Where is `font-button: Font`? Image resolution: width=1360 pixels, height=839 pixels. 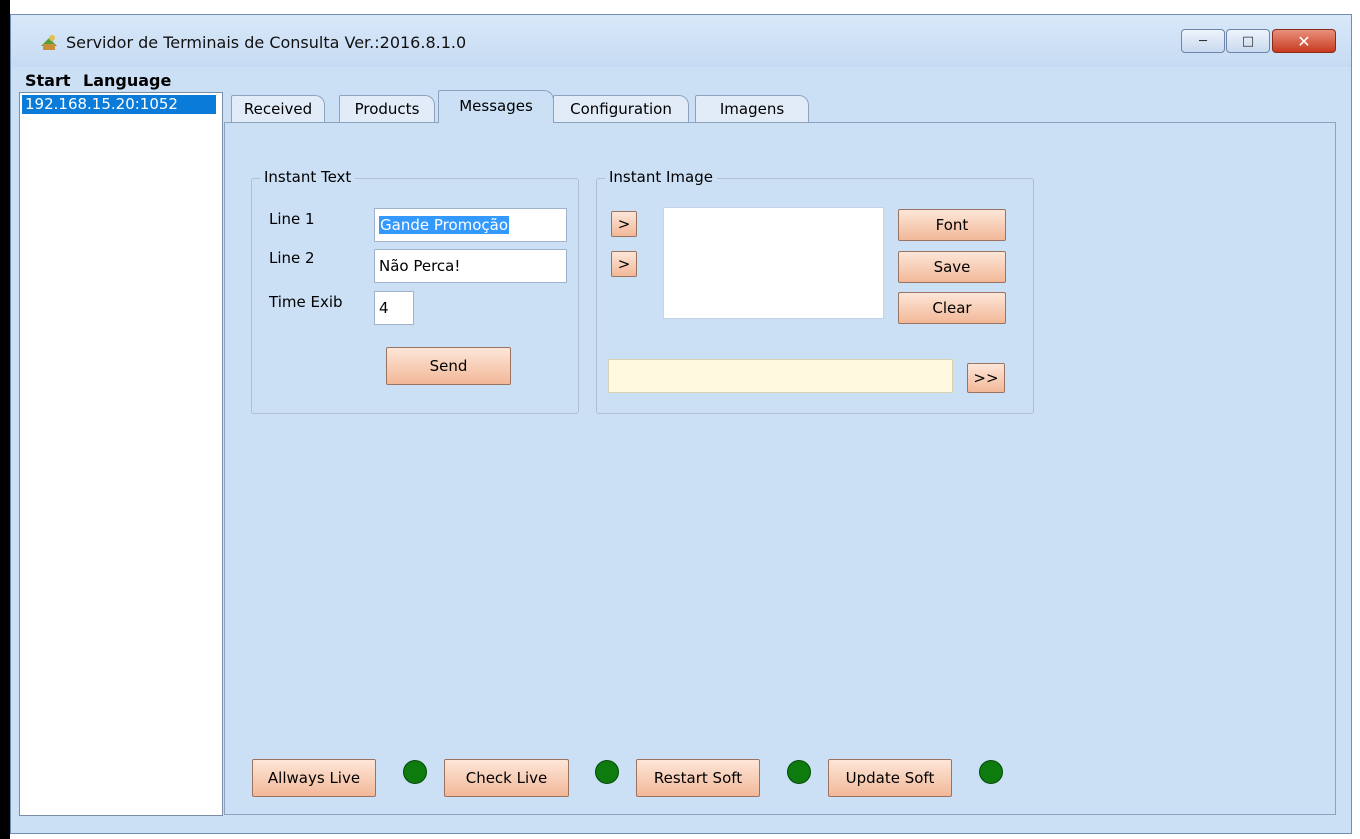 font-button: Font is located at coordinates (952, 225).